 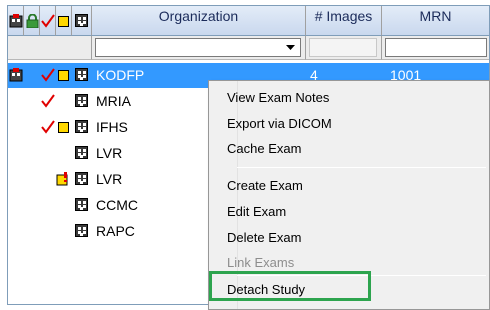 I want to click on mrn-header-label: MRN, so click(x=435, y=16).